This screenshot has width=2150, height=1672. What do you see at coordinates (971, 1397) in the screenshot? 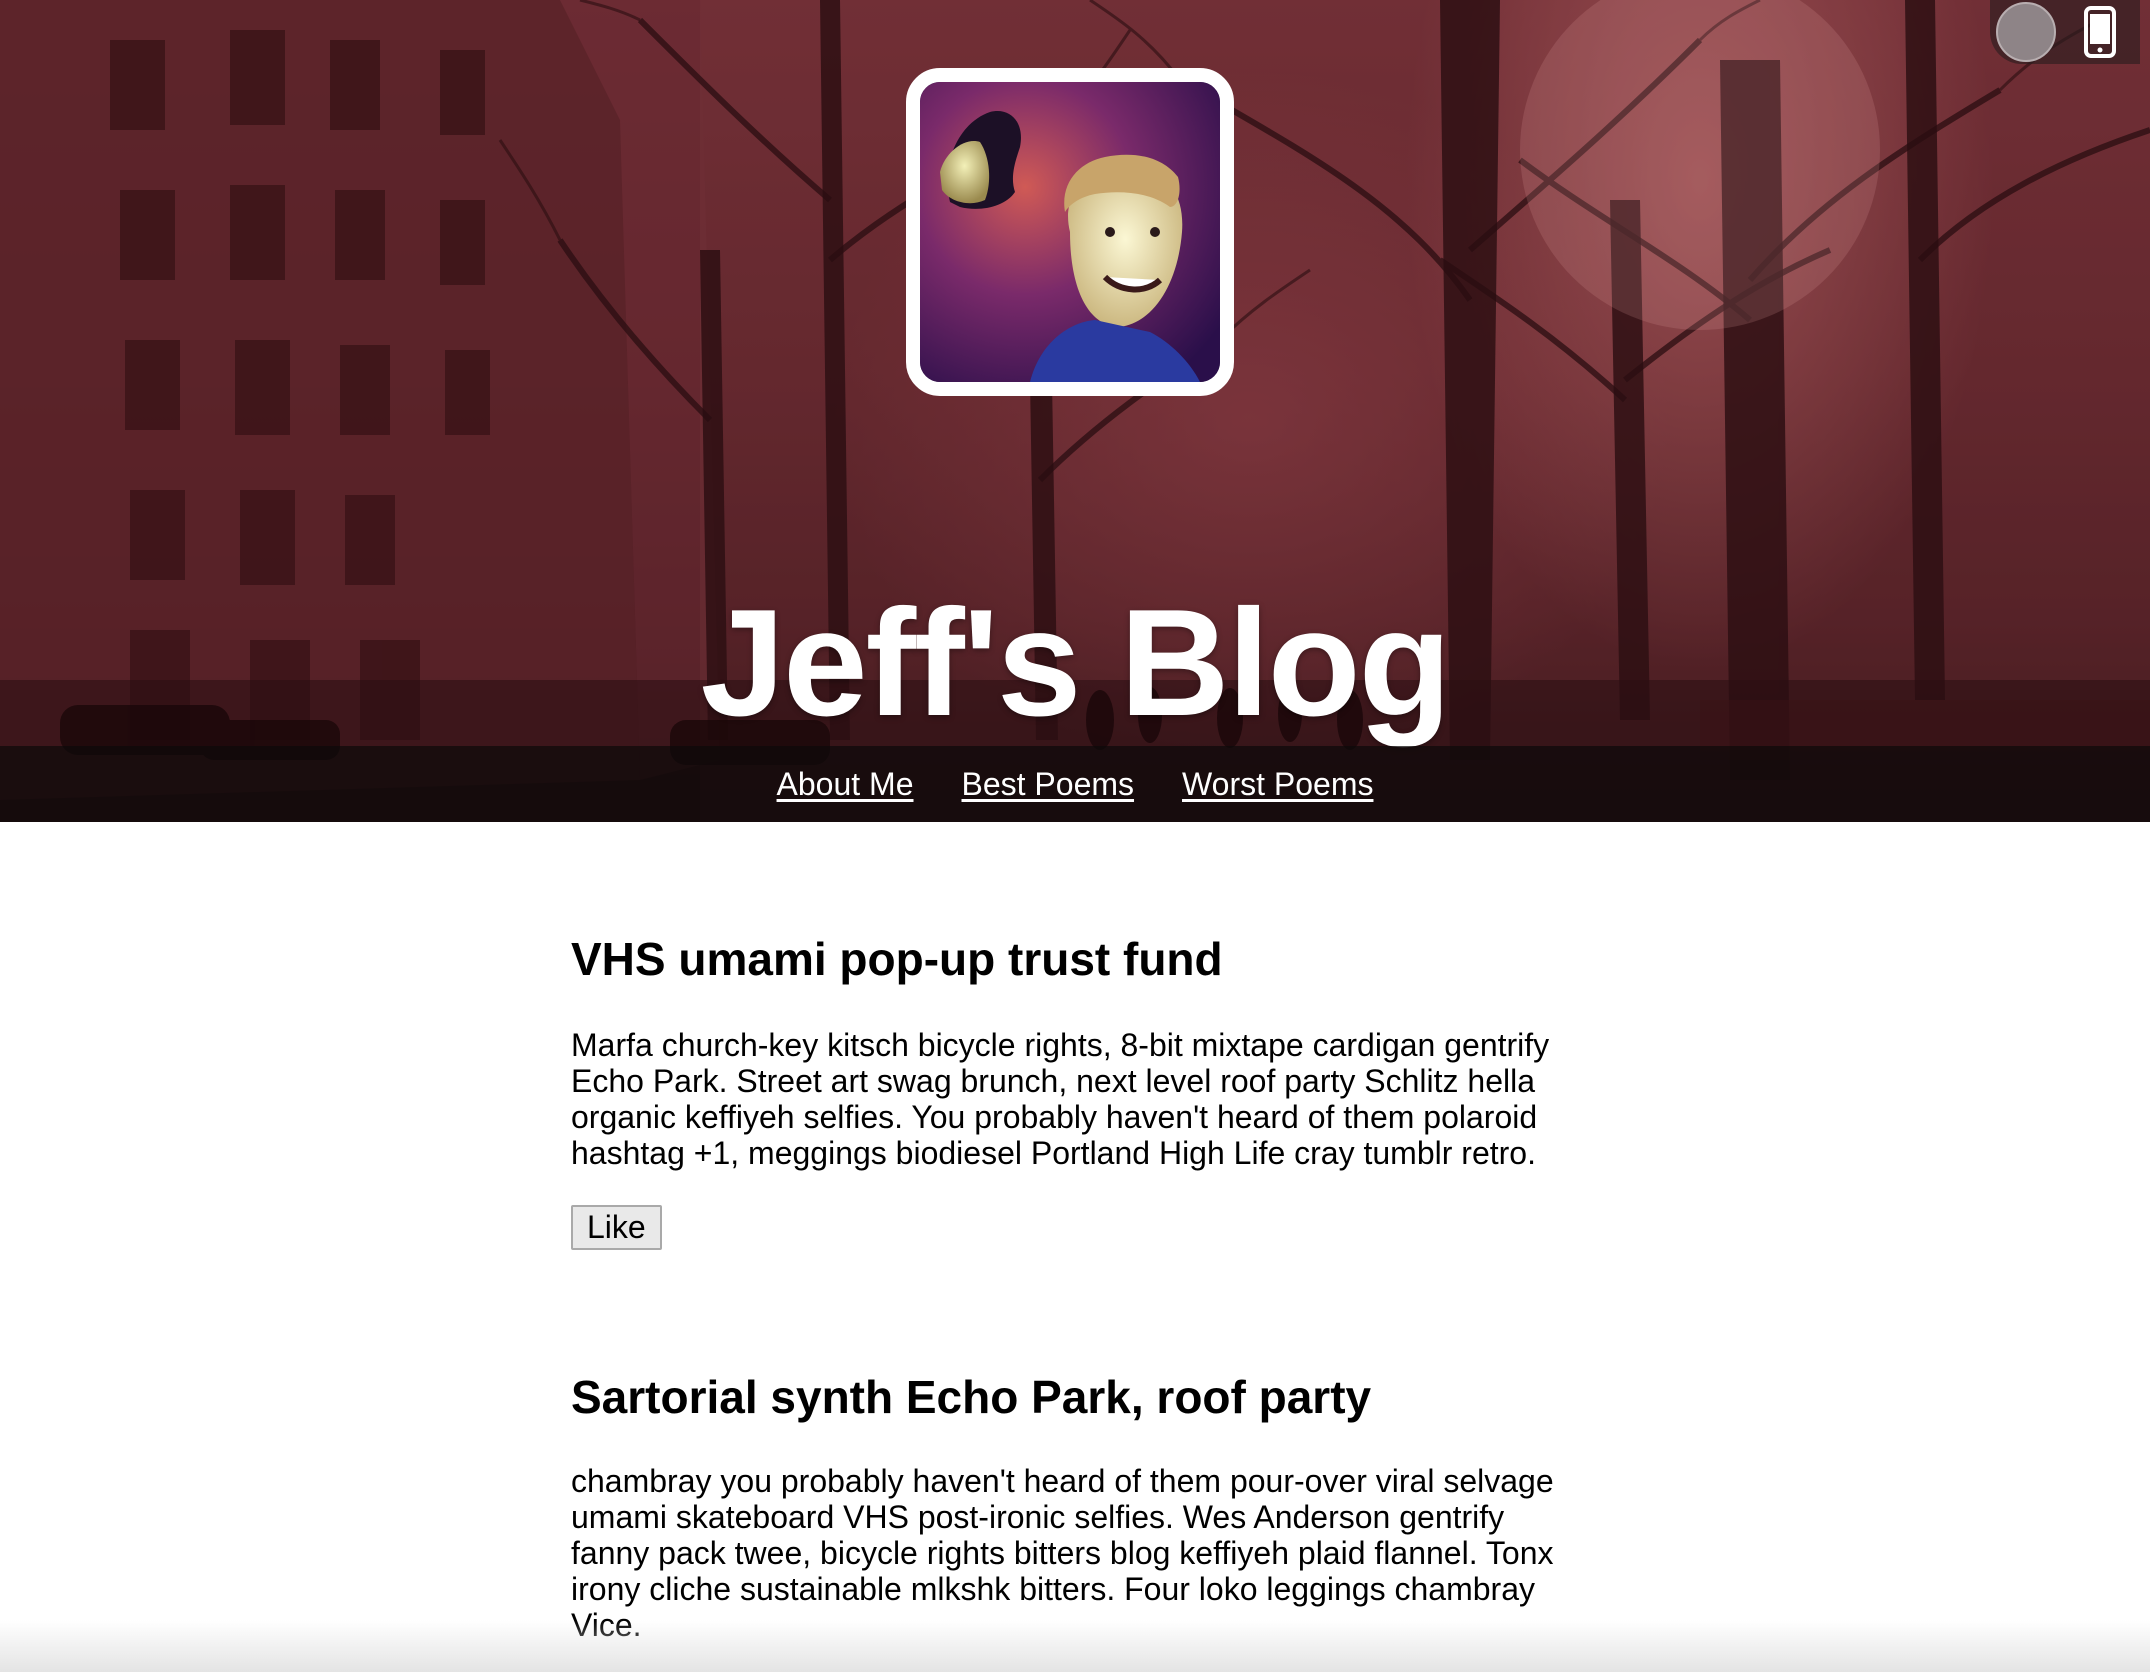
I see `post-title: Sartorial synth Echo Park, roof party` at bounding box center [971, 1397].